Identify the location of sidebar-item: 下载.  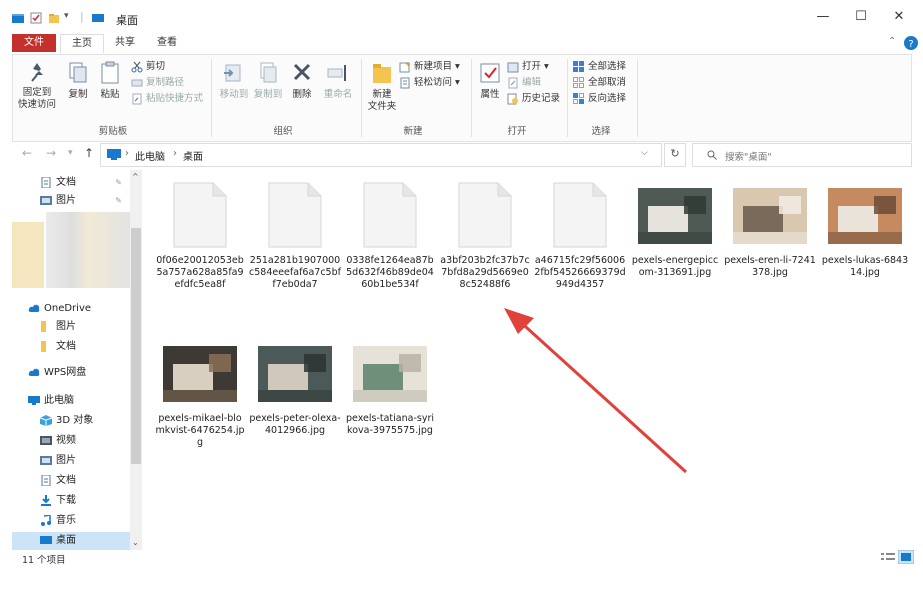
(73, 501).